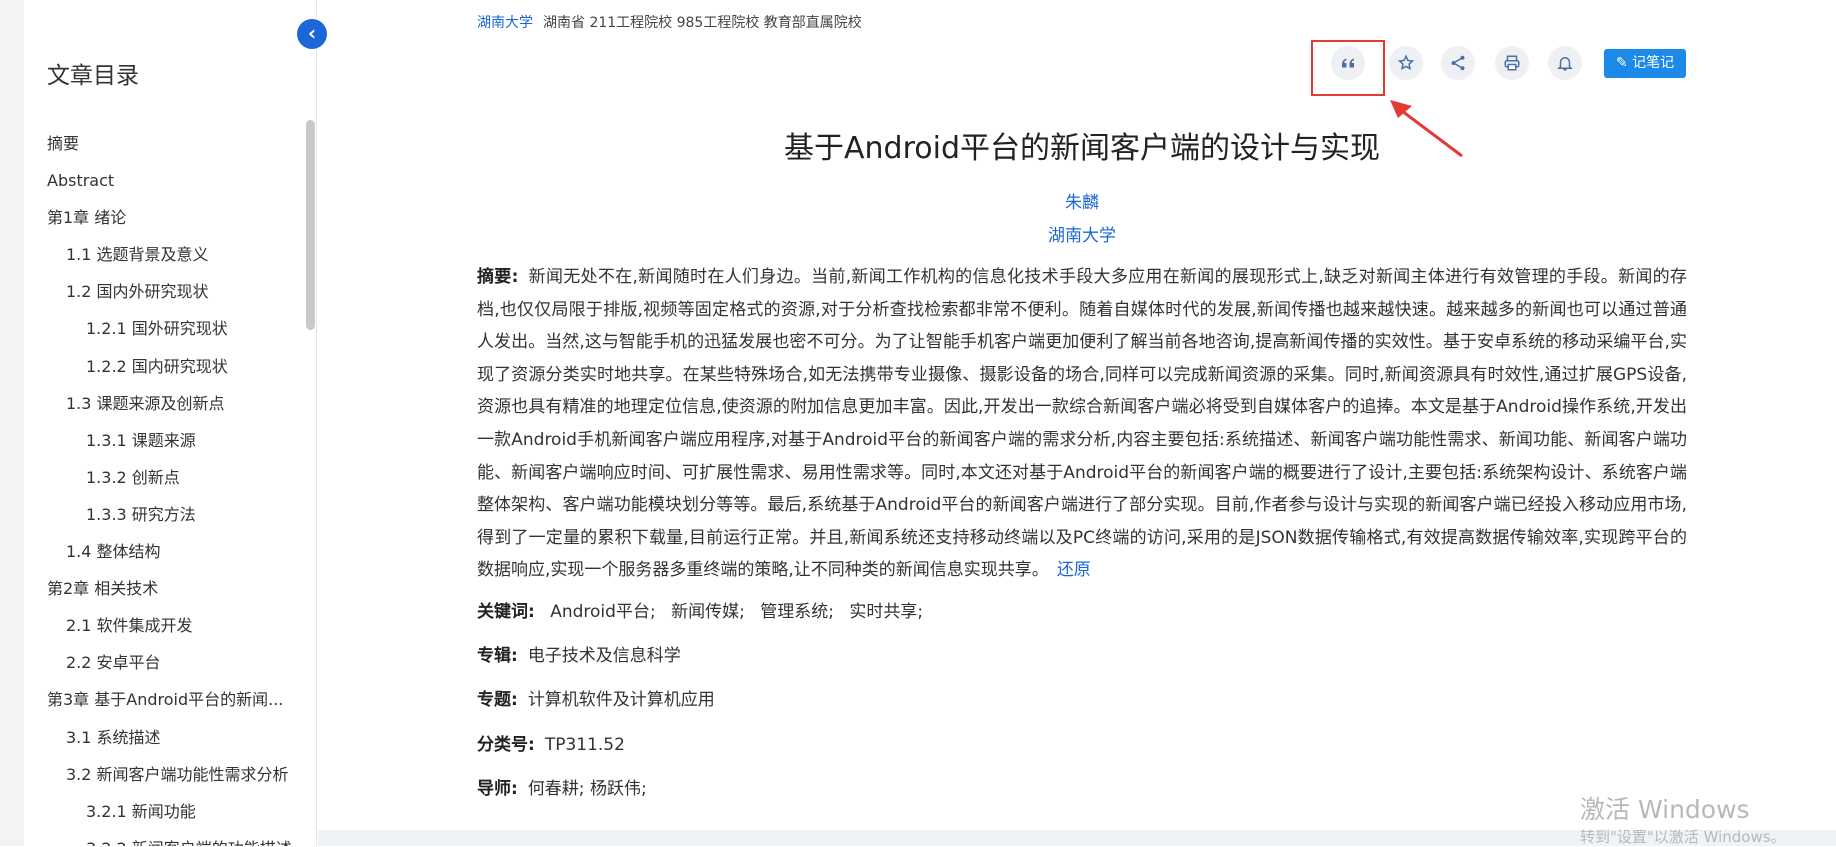  What do you see at coordinates (1082, 200) in the screenshot?
I see `author-link: 朱麟` at bounding box center [1082, 200].